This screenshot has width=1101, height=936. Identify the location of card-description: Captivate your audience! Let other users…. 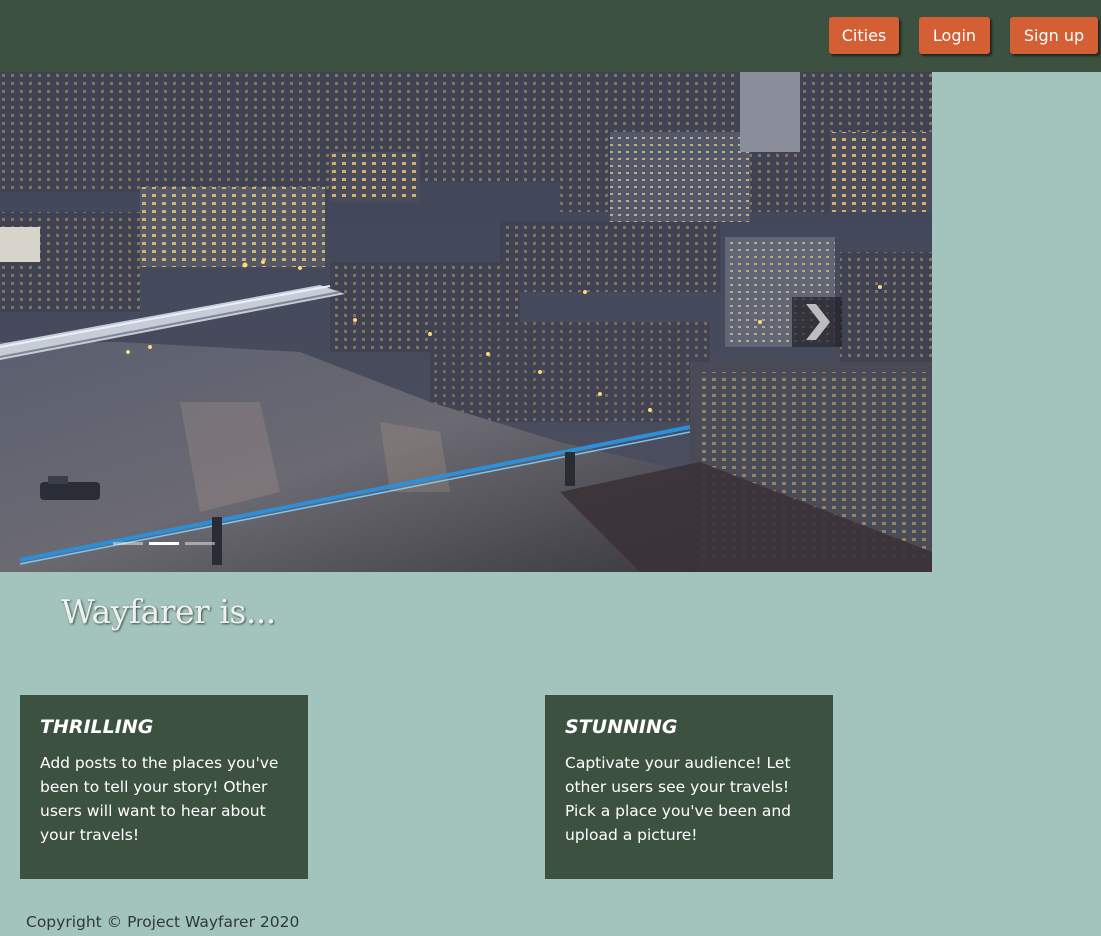
(678, 799).